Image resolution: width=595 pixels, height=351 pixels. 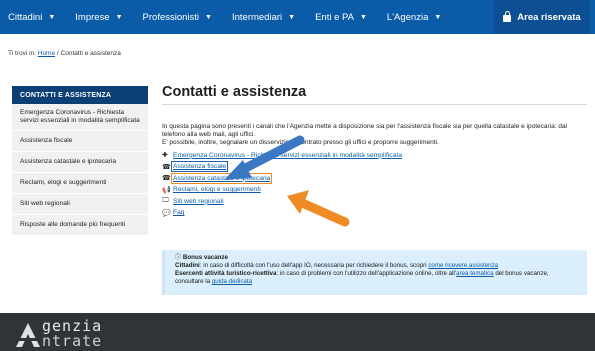 What do you see at coordinates (171, 17) in the screenshot?
I see `nav-label: Professionisti` at bounding box center [171, 17].